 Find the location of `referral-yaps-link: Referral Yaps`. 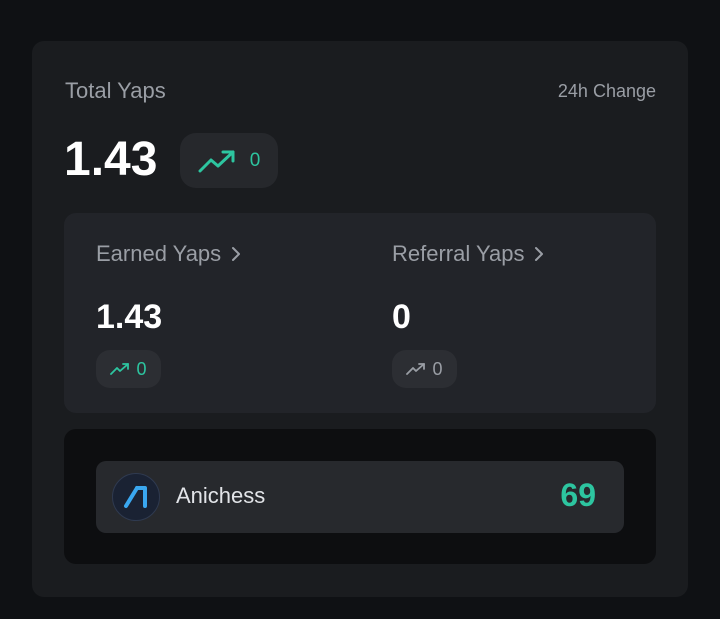

referral-yaps-link: Referral Yaps is located at coordinates (468, 254).